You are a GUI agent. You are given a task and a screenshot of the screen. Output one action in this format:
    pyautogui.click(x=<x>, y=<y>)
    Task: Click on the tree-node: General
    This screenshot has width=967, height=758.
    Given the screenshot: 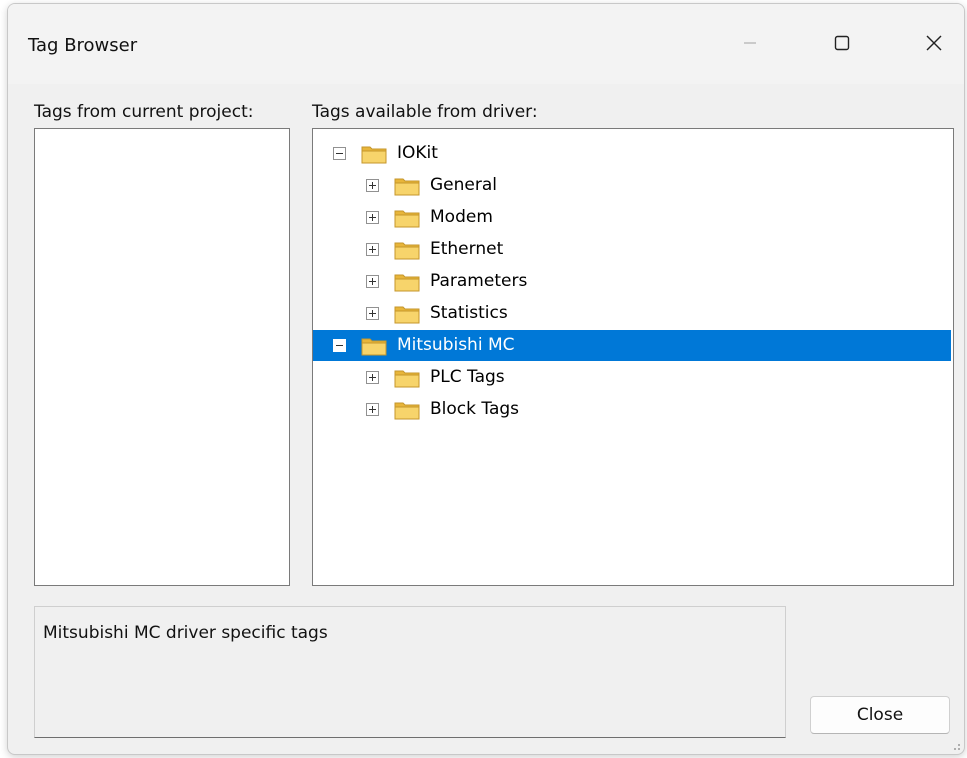 What is the action you would take?
    pyautogui.click(x=632, y=185)
    